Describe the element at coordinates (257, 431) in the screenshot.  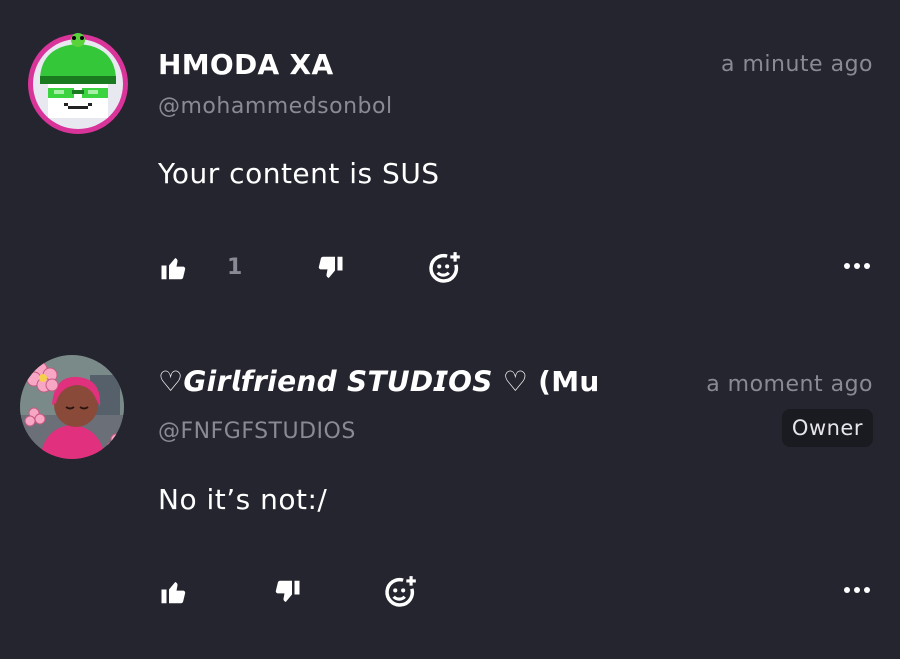
I see `comment-handle: @FNFGFSTUDIOS` at that location.